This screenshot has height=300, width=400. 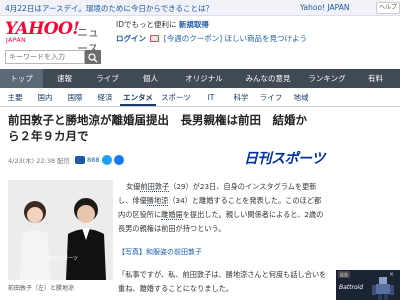 What do you see at coordinates (131, 38) in the screenshot?
I see `login-link: ログイン` at bounding box center [131, 38].